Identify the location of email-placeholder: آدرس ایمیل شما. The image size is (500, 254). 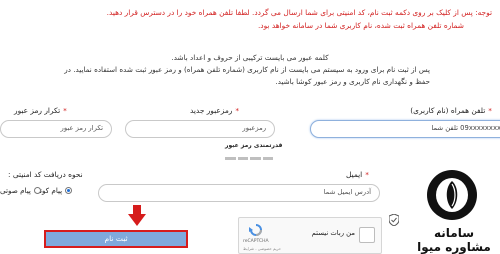
(347, 192).